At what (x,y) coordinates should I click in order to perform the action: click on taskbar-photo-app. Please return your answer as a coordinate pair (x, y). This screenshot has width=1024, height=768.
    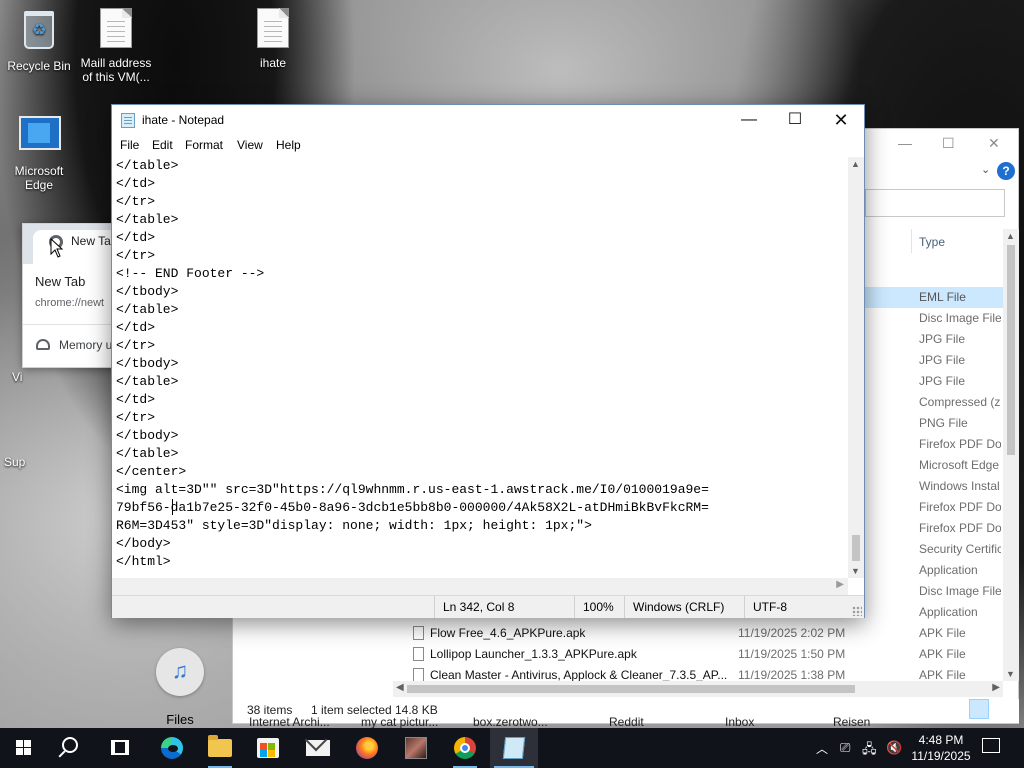
    Looking at the image, I should click on (416, 748).